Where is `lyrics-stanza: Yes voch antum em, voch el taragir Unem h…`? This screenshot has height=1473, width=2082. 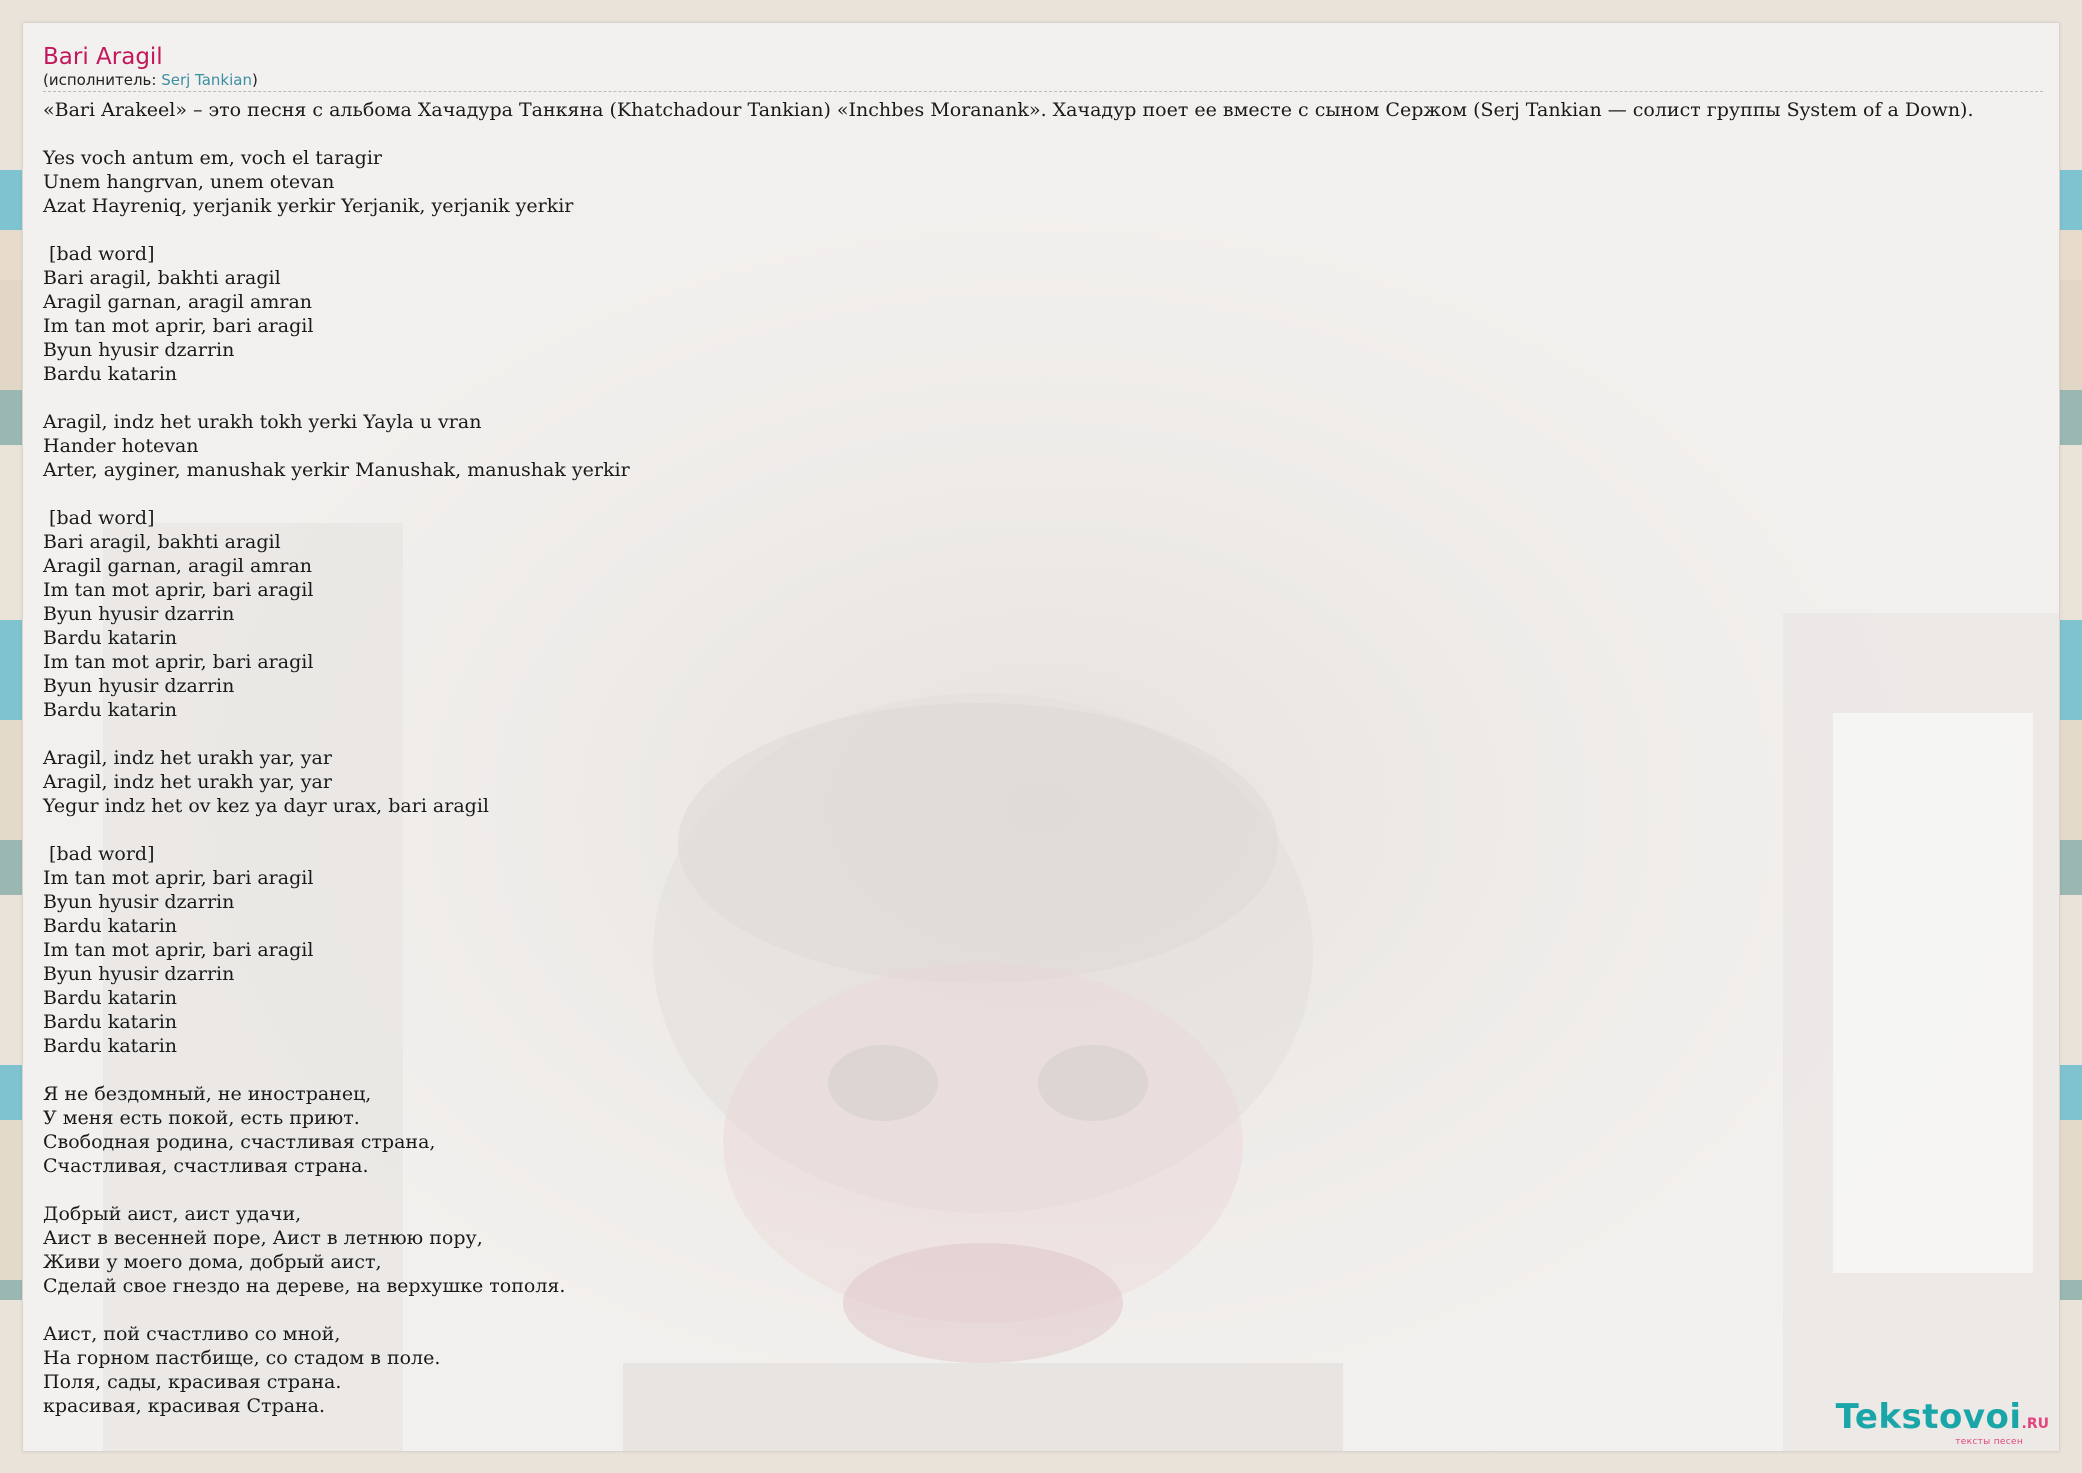
lyrics-stanza: Yes voch antum em, voch el taragir Unem h… is located at coordinates (1045, 182).